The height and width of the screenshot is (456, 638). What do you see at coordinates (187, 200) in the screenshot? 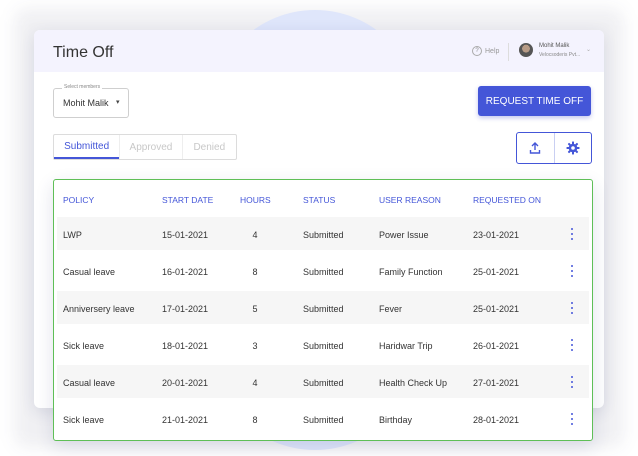
I see `col-start-date: START DATE` at bounding box center [187, 200].